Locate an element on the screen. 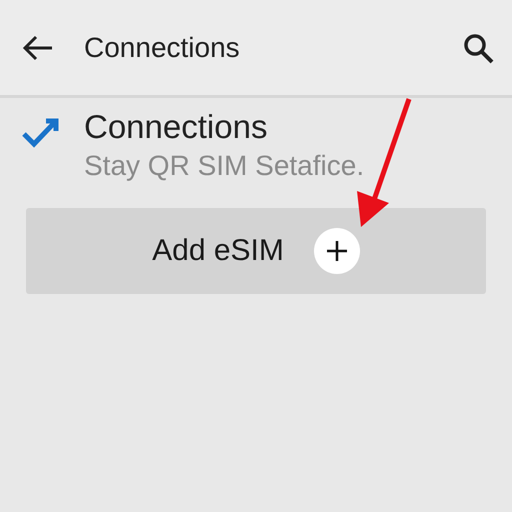 This screenshot has width=512, height=512. back-arrow-icon is located at coordinates (38, 47).